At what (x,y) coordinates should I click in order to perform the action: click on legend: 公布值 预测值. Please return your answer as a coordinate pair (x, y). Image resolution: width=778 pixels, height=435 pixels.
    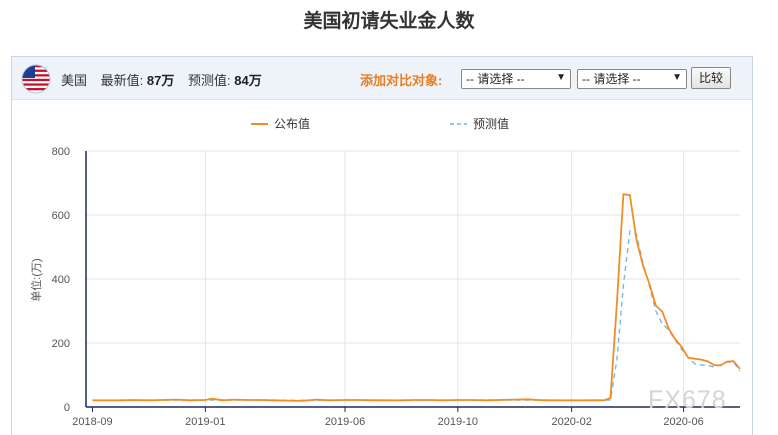
    Looking at the image, I should click on (380, 123).